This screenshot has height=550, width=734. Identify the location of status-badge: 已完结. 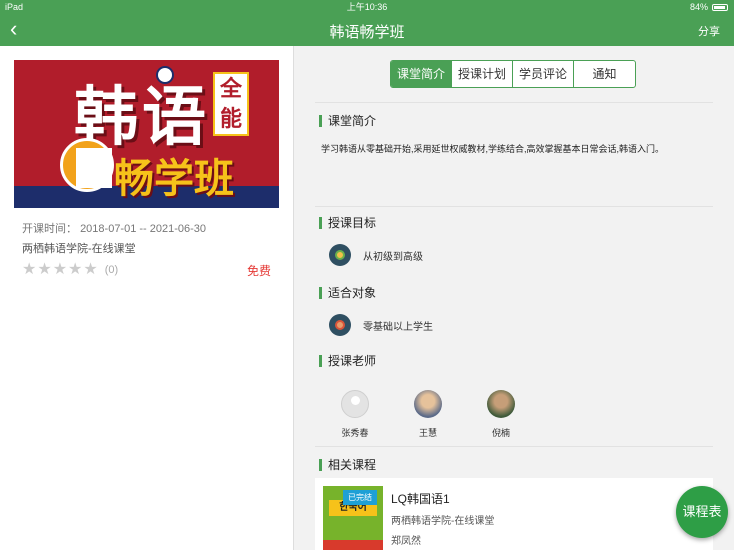
(360, 497).